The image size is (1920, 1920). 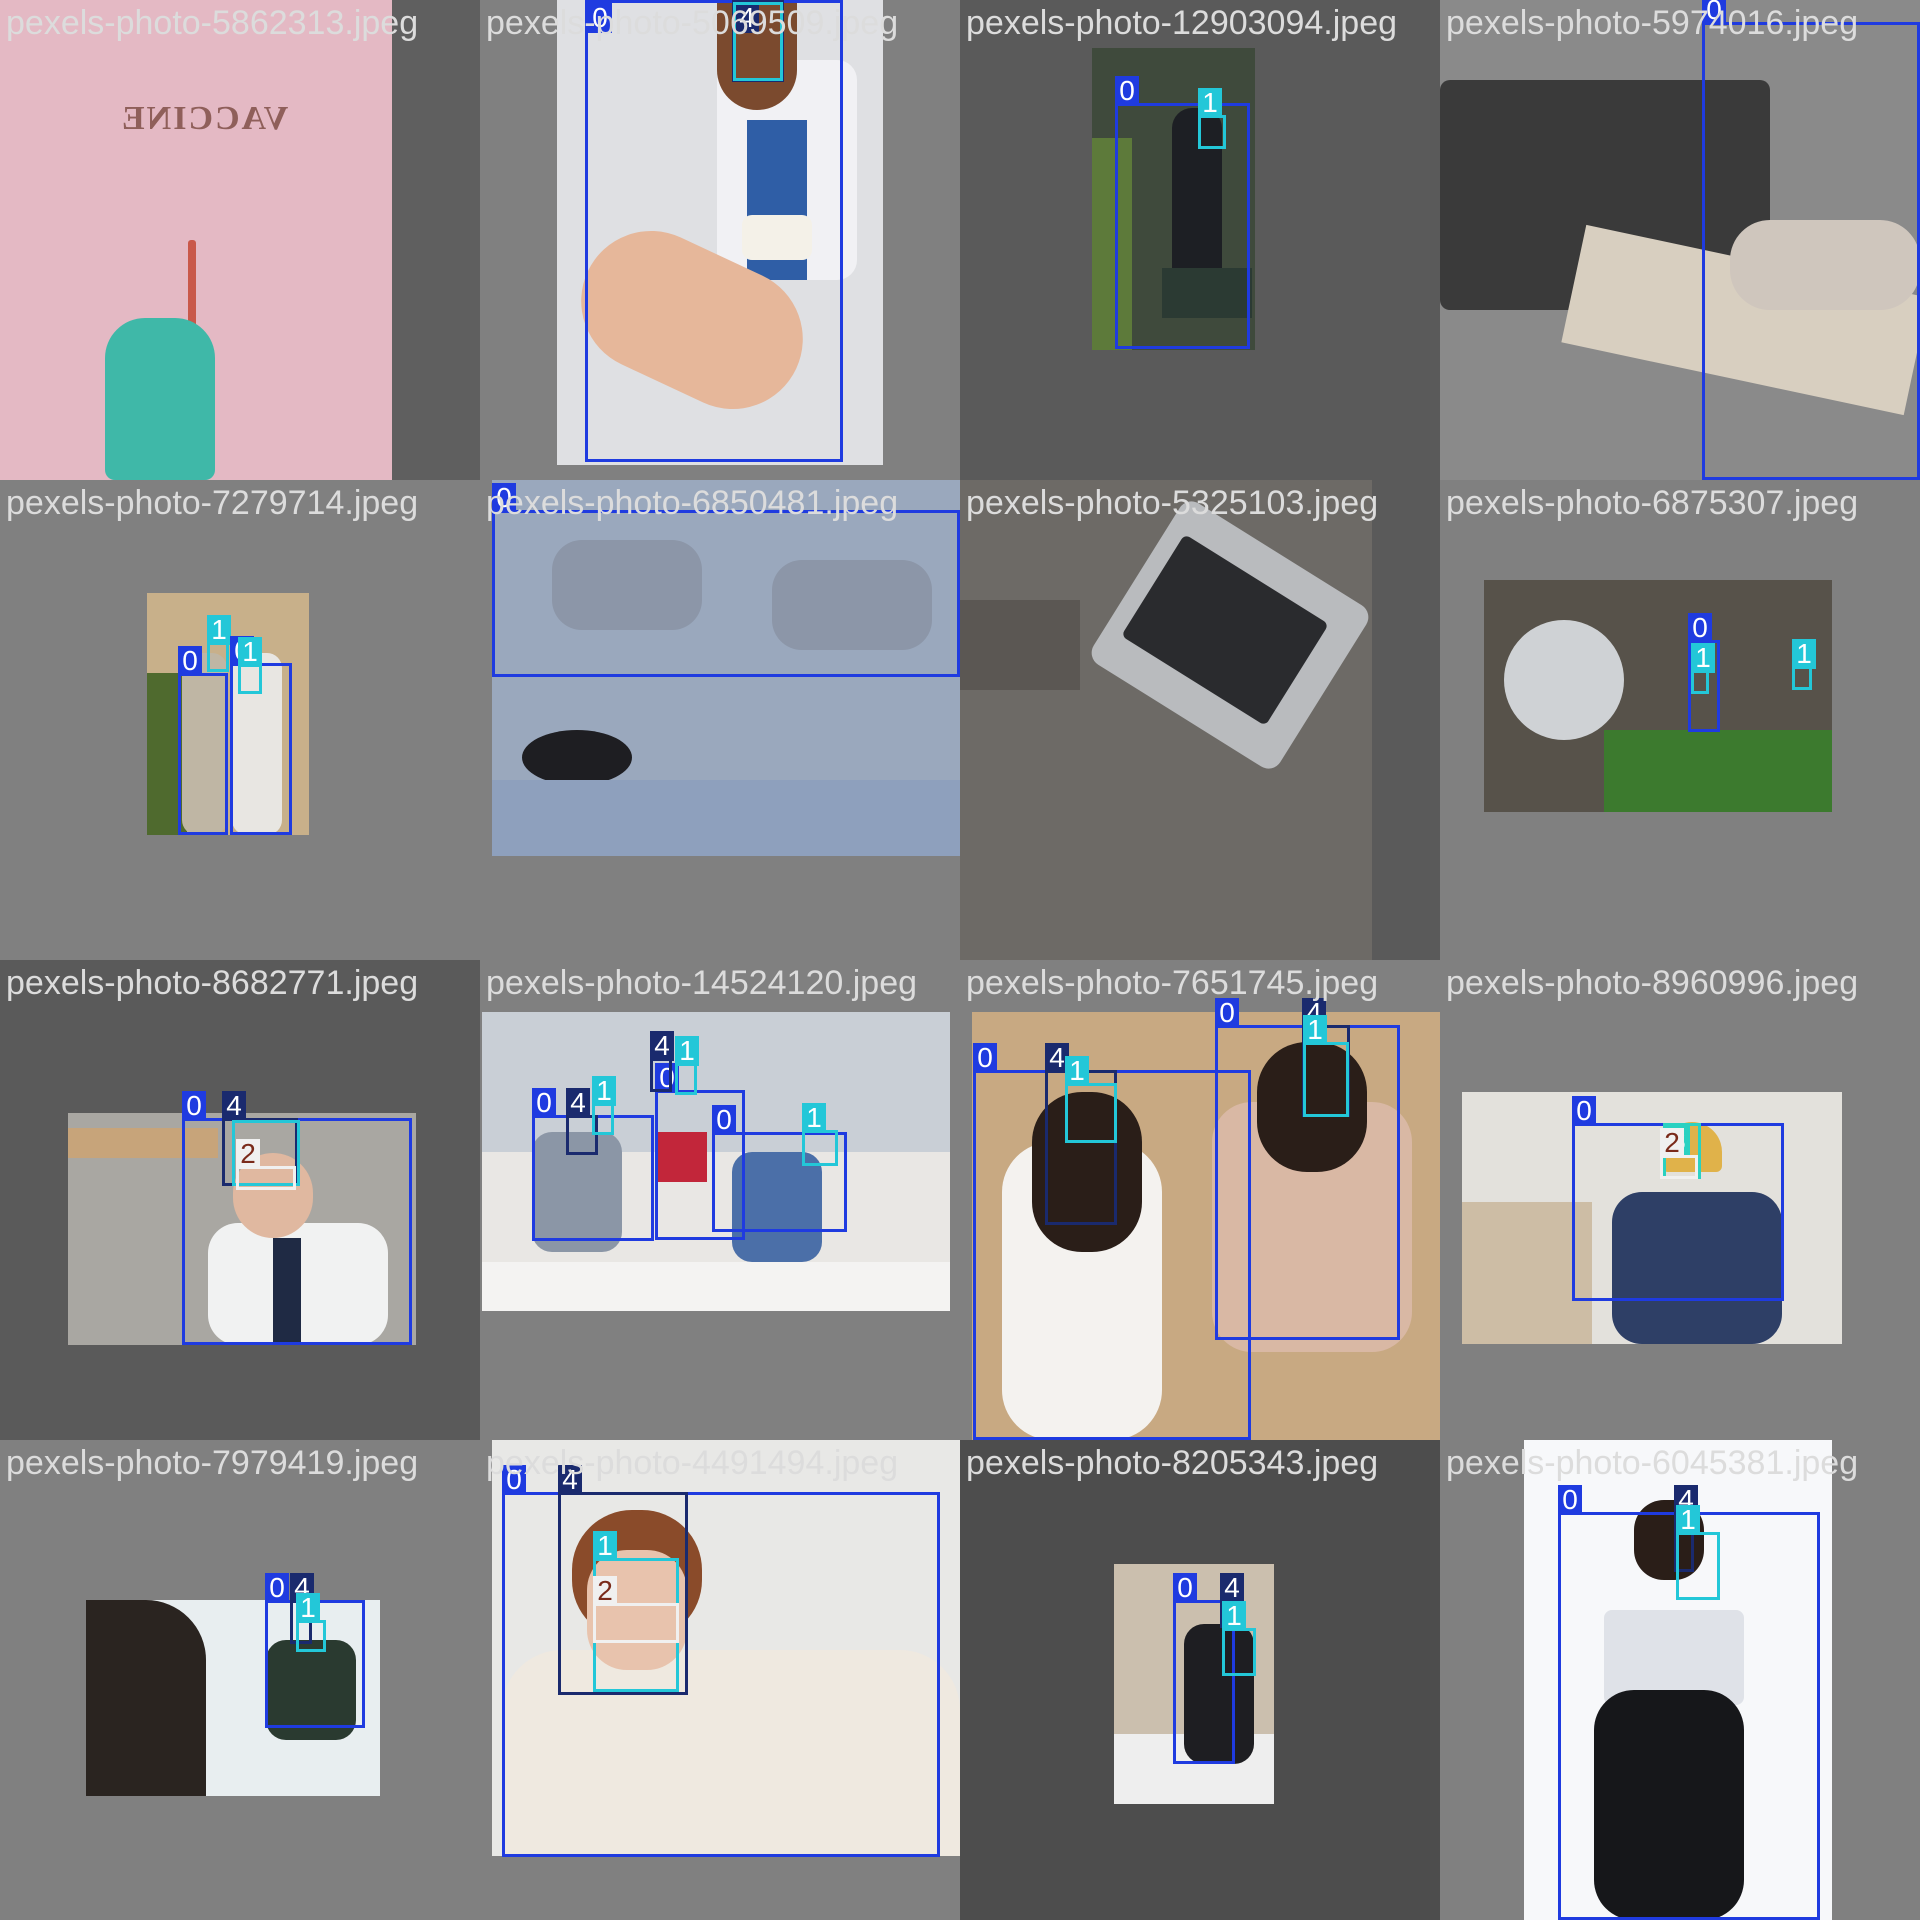 What do you see at coordinates (160, 399) in the screenshot?
I see `gloved-hand` at bounding box center [160, 399].